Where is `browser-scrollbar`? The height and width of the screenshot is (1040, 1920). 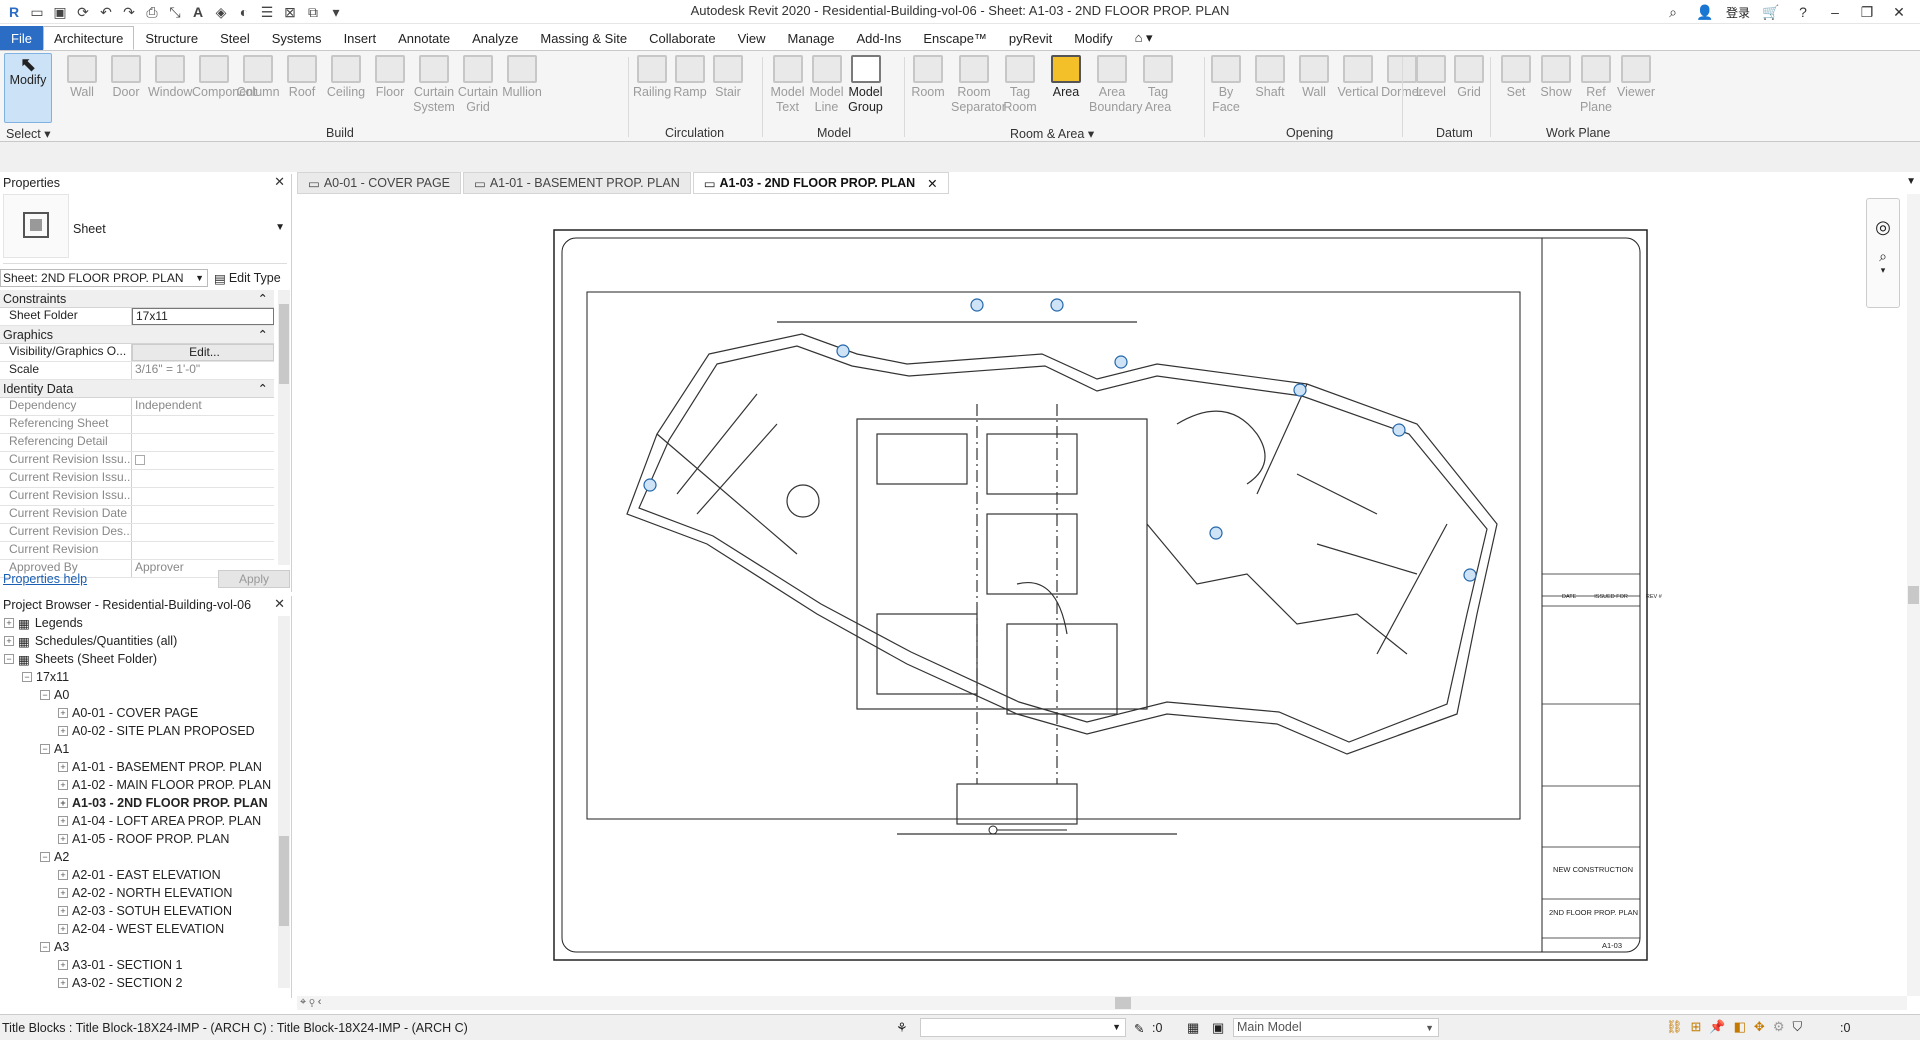
browser-scrollbar is located at coordinates (284, 802).